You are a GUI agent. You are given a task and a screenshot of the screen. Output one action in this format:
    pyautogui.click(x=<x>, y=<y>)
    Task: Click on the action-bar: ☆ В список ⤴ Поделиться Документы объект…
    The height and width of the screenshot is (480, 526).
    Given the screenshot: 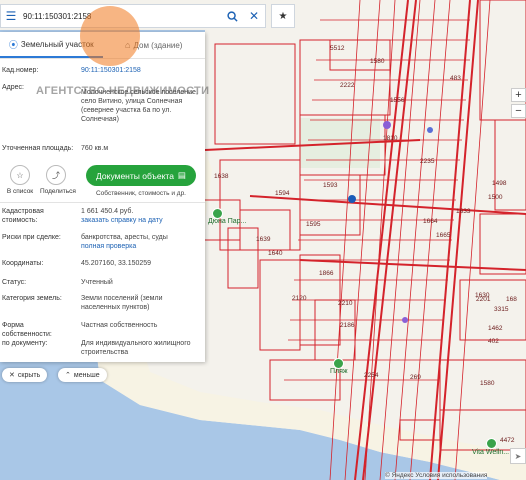 What is the action you would take?
    pyautogui.click(x=102, y=183)
    